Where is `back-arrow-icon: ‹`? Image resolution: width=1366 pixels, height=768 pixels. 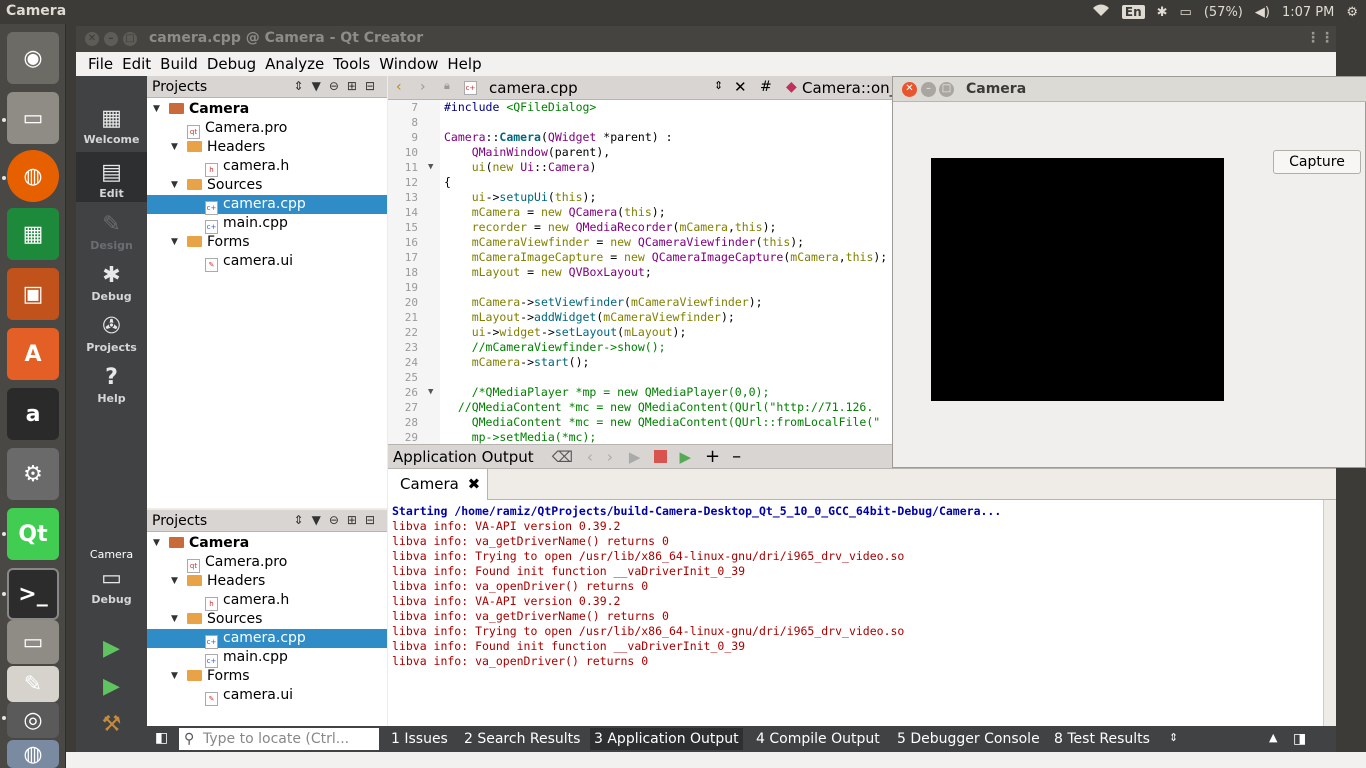
back-arrow-icon: ‹ is located at coordinates (399, 87).